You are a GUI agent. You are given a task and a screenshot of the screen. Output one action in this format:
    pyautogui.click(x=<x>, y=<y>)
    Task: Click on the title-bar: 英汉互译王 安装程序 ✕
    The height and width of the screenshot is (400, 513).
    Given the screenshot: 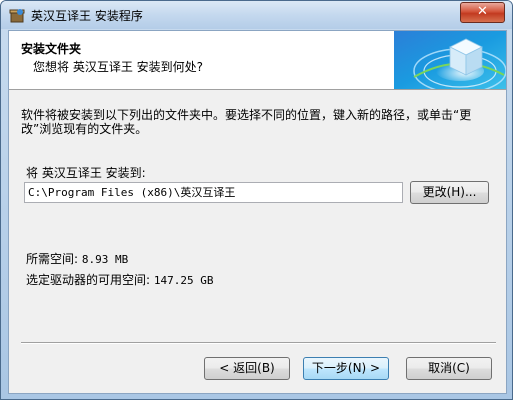 What is the action you would take?
    pyautogui.click(x=256, y=15)
    